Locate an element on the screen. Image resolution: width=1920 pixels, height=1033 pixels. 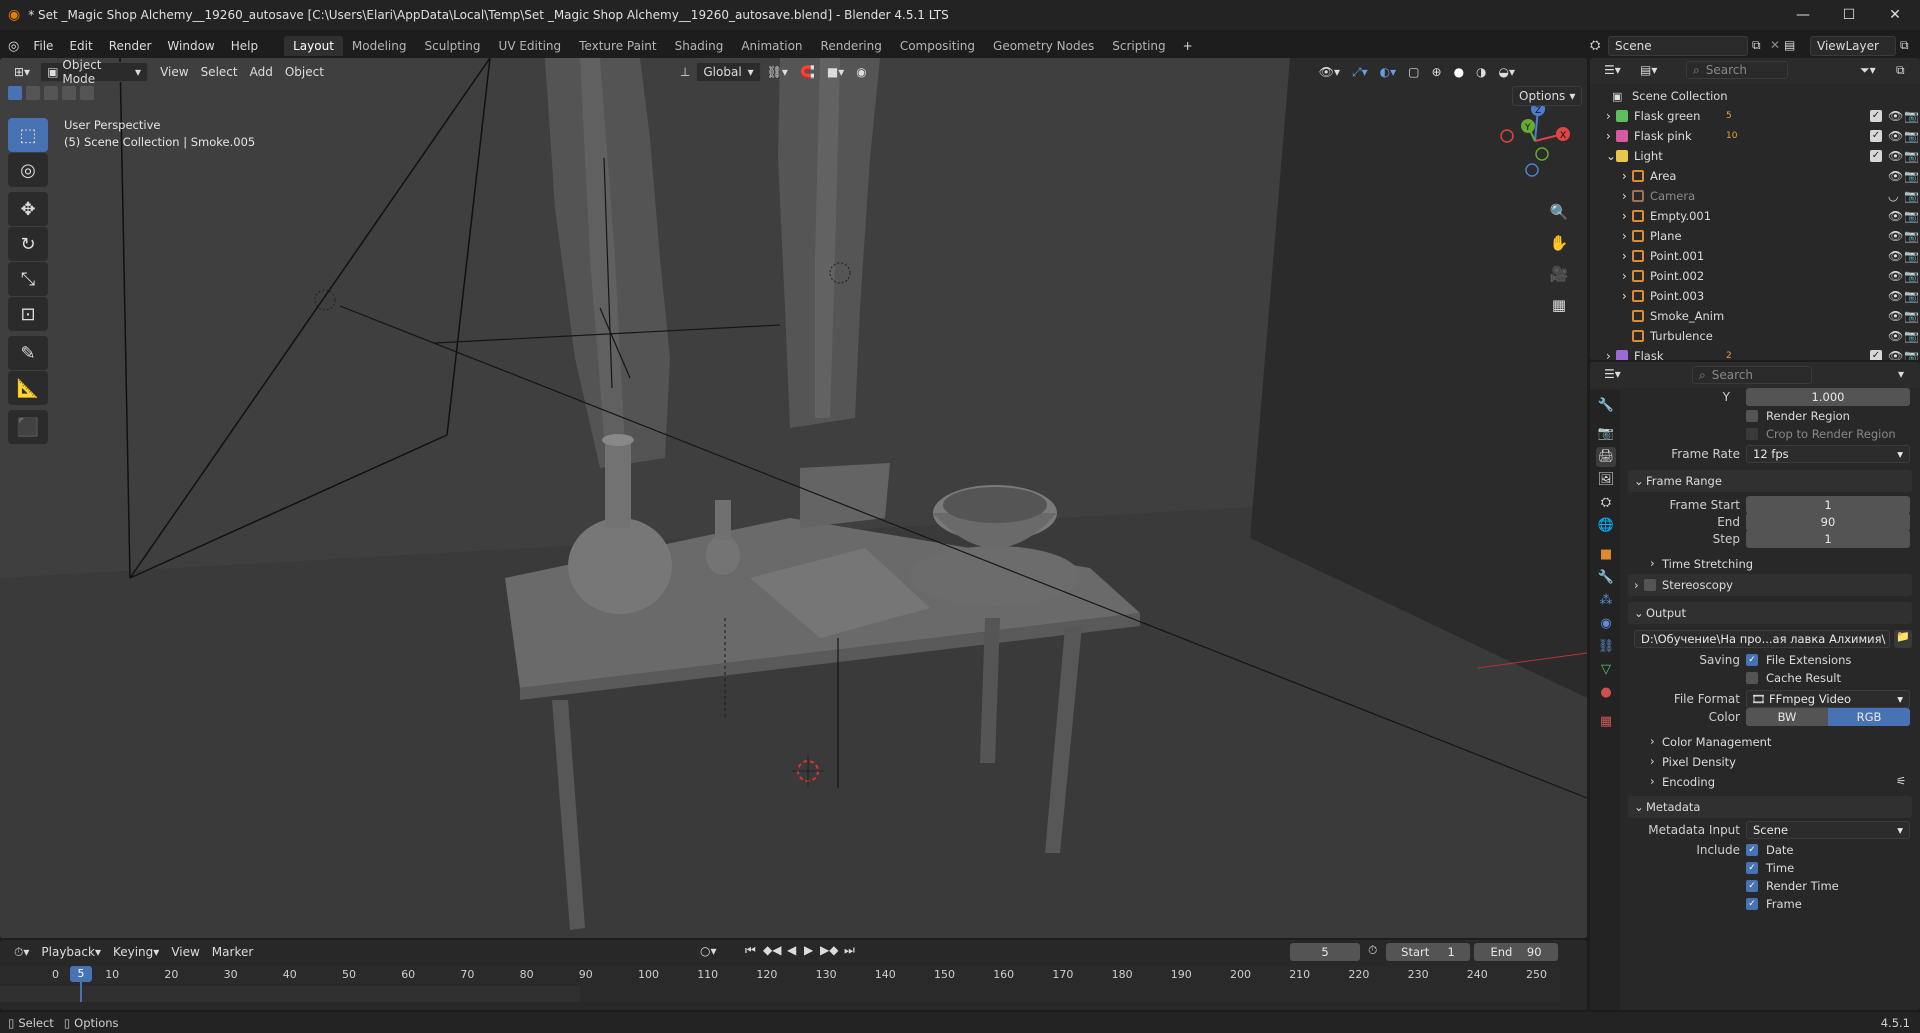
jump-start-icon: ⏮ is located at coordinates (750, 950).